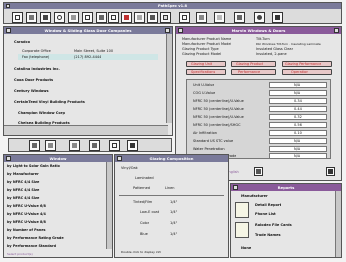 The image size is (346, 262). Describe the element at coordinates (23, 174) in the screenshot. I see `search-criteria-item: by Manufacturer` at that location.